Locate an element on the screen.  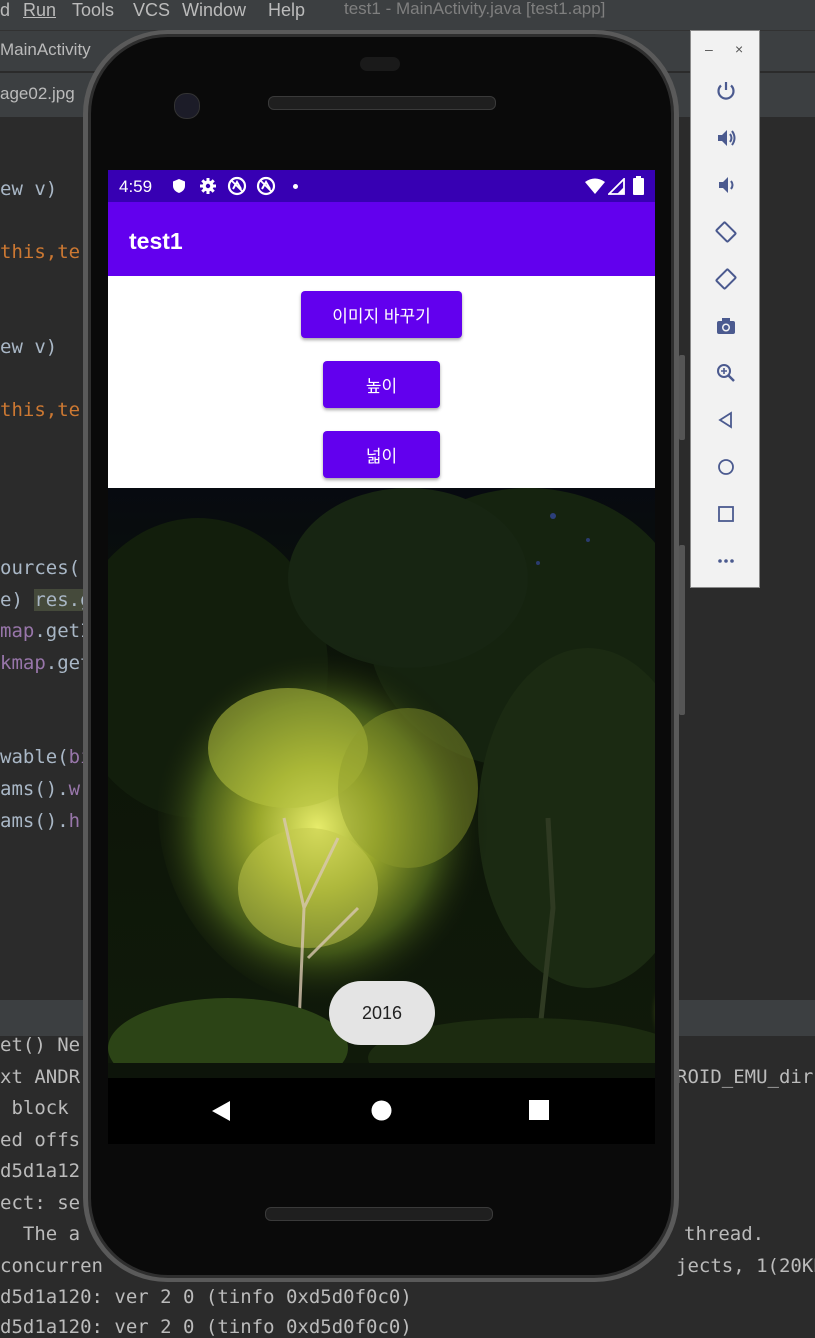
app-title: test1 is located at coordinates (156, 241).